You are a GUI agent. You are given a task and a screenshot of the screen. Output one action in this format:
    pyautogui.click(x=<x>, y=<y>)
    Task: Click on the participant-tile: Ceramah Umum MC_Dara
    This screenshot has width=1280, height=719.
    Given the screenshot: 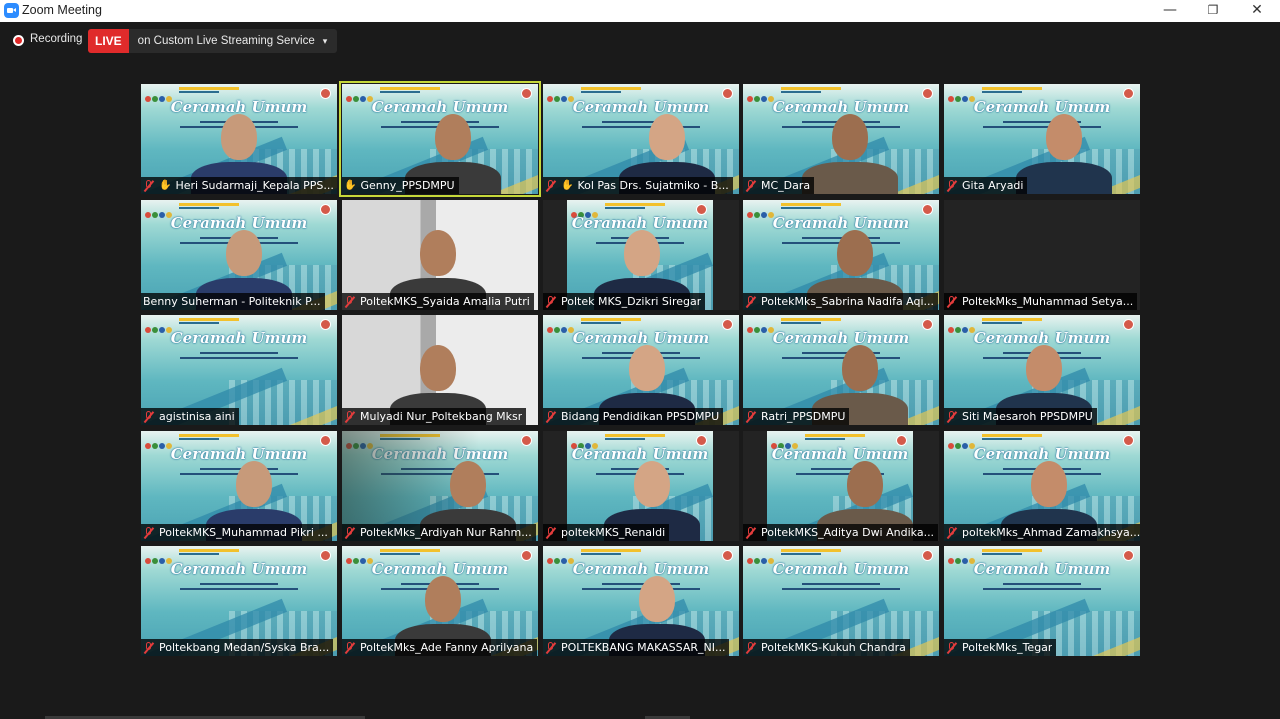 What is the action you would take?
    pyautogui.click(x=841, y=139)
    